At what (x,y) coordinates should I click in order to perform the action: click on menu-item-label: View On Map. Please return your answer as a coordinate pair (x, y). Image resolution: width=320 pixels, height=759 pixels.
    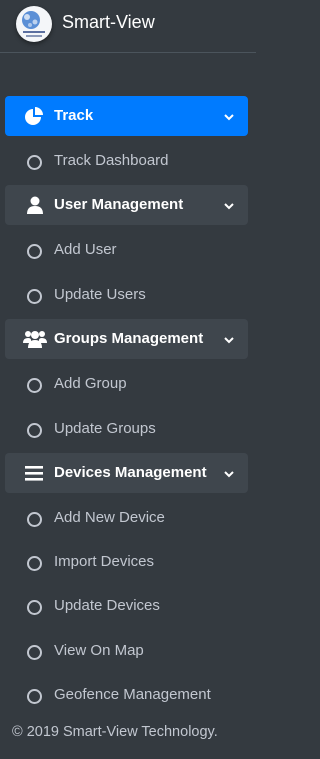
    Looking at the image, I should click on (99, 650).